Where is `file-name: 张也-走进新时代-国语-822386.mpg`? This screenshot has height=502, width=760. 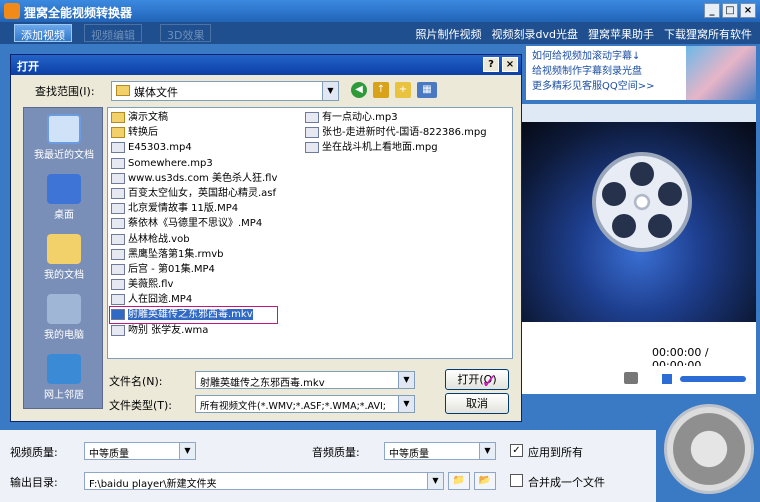 file-name: 张也-走进新时代-国语-822386.mpg is located at coordinates (404, 133).